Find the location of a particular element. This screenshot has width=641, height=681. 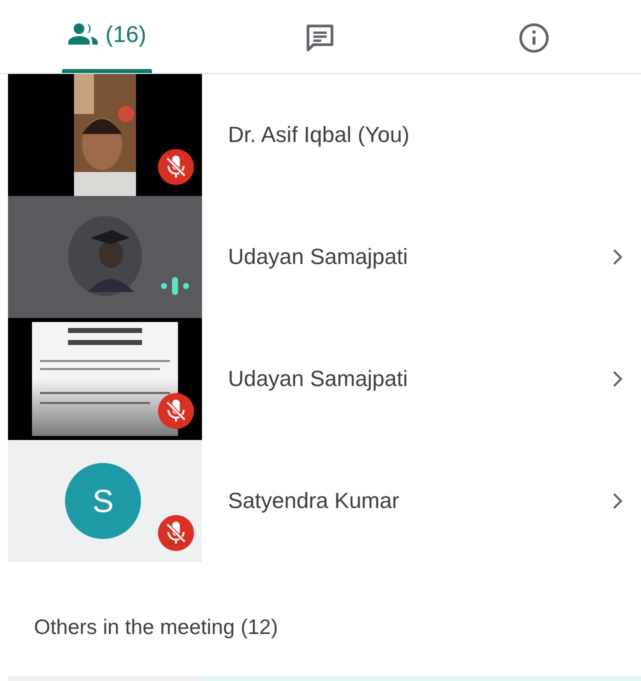

info-icon is located at coordinates (534, 38).